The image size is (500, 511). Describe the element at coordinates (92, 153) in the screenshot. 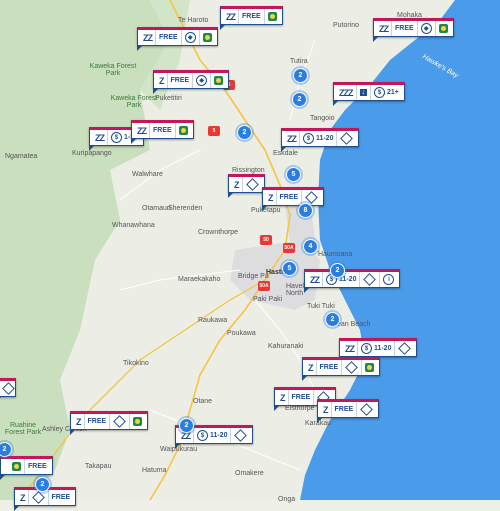

I see `place-label: Kuripapango` at that location.